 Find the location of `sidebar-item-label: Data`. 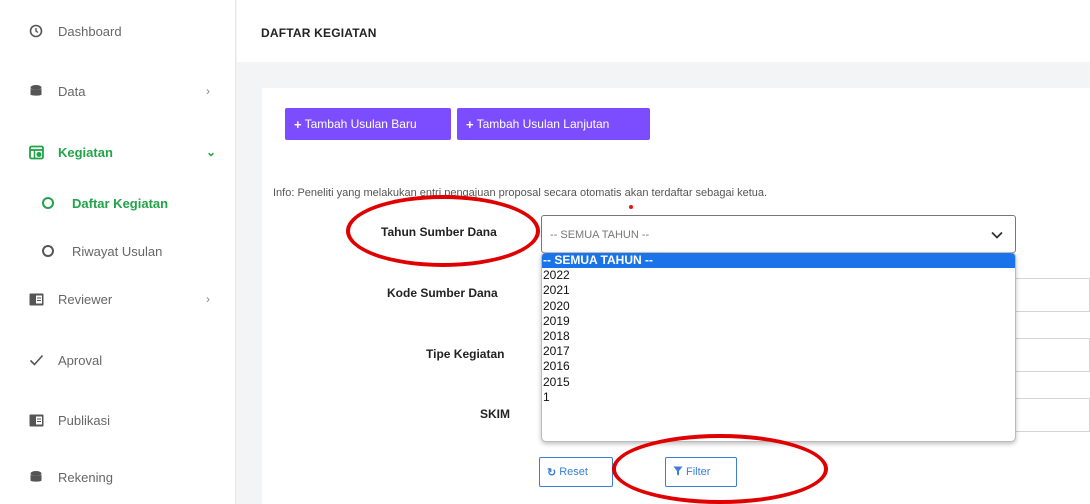

sidebar-item-label: Data is located at coordinates (72, 91).